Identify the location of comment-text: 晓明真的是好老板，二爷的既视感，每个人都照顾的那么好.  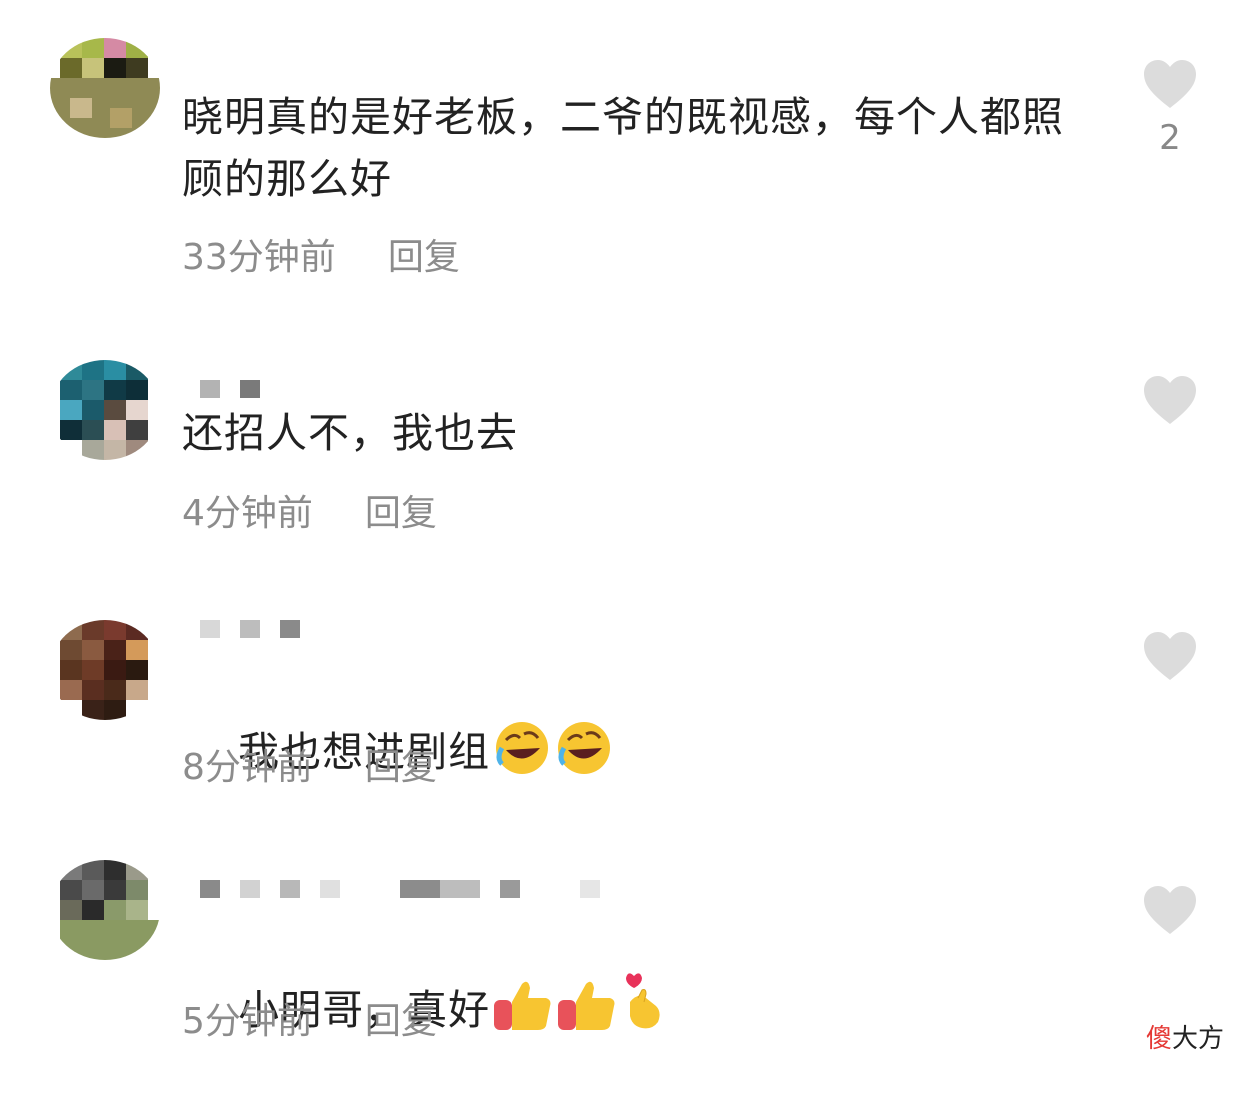
(623, 148).